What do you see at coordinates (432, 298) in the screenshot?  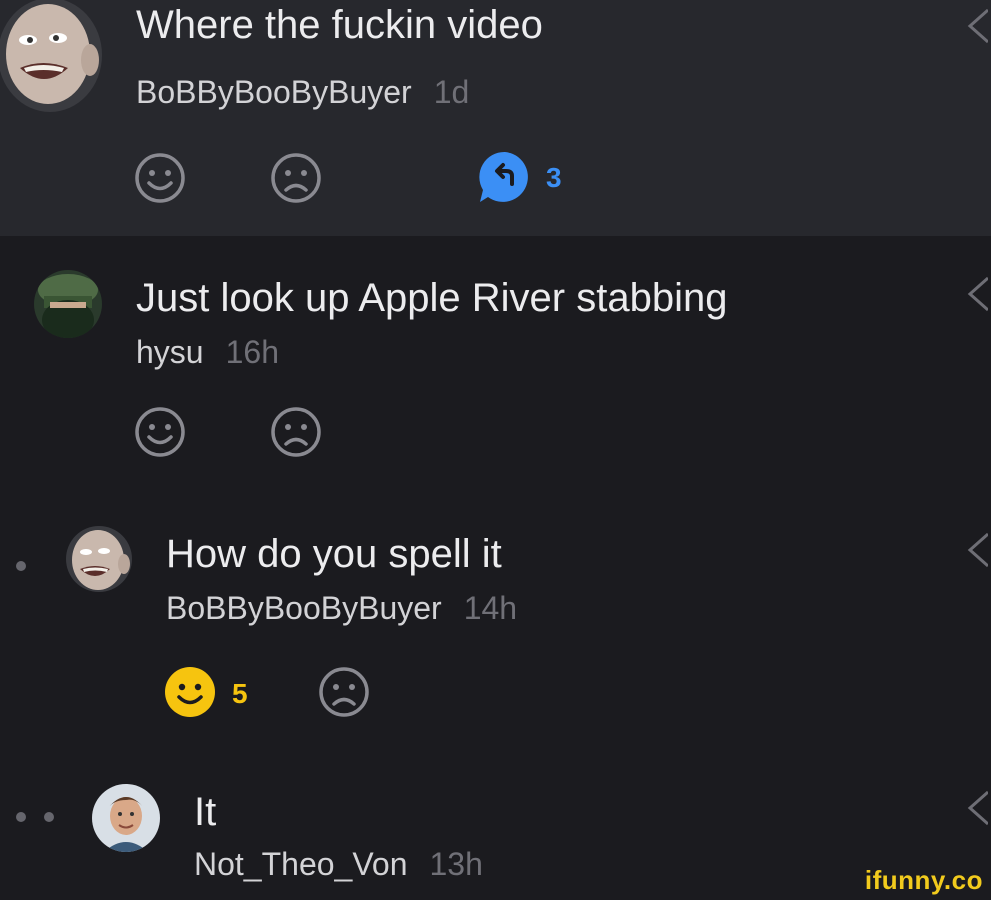 I see `comment-text: Just look up Apple River stabbing` at bounding box center [432, 298].